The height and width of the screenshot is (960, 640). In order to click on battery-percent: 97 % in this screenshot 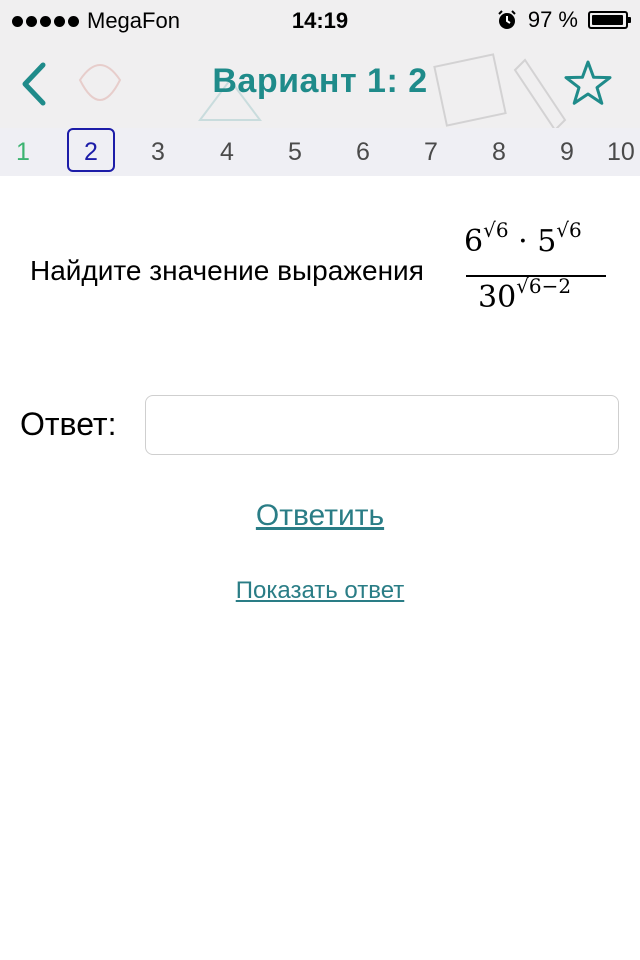, I will do `click(552, 19)`.